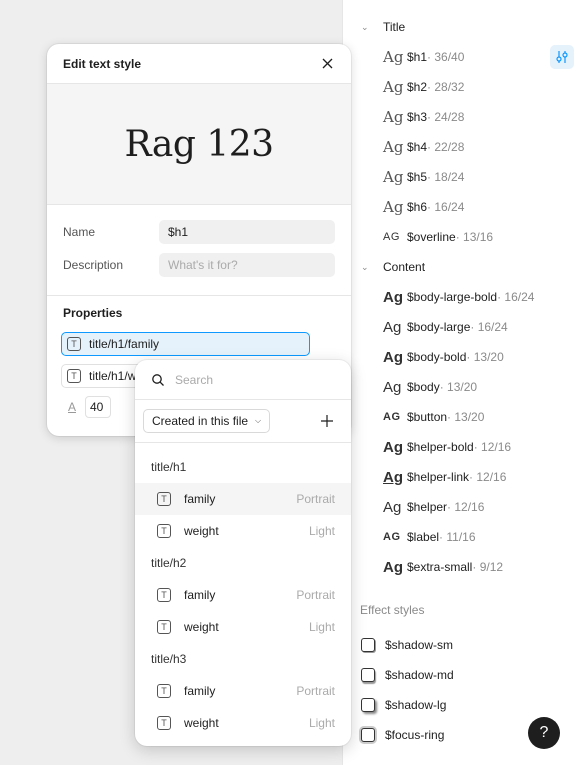  What do you see at coordinates (430, 387) in the screenshot?
I see `style-item-body: Ag $body · 13/20` at bounding box center [430, 387].